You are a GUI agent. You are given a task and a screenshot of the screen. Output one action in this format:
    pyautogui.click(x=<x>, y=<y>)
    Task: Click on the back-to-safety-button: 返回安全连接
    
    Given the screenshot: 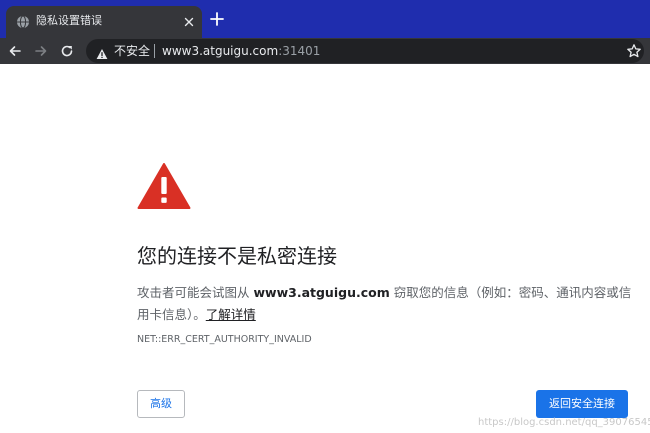 What is the action you would take?
    pyautogui.click(x=582, y=404)
    